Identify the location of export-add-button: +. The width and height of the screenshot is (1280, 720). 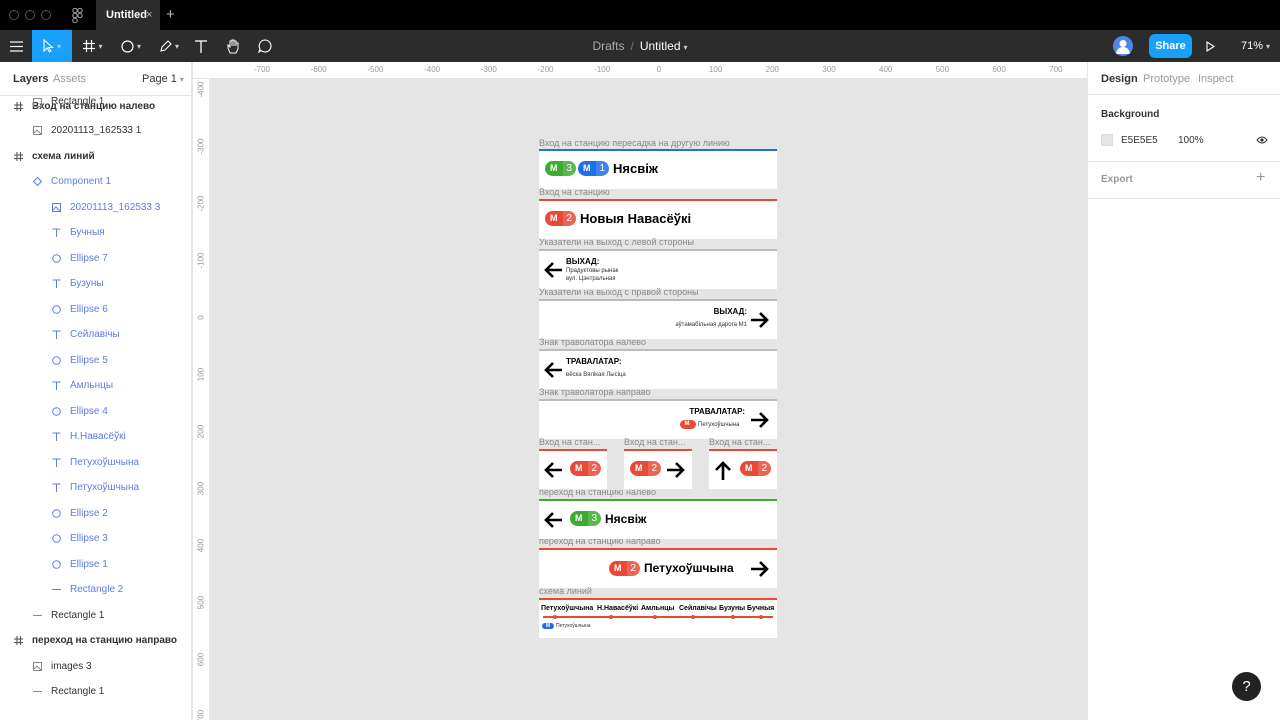
(1260, 178).